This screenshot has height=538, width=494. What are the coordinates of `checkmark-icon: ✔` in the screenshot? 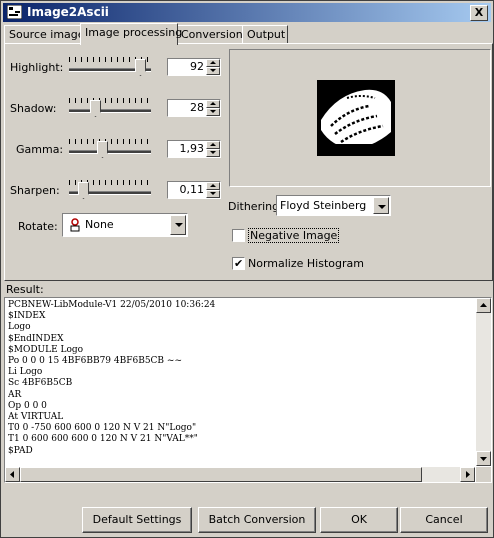 It's located at (239, 263).